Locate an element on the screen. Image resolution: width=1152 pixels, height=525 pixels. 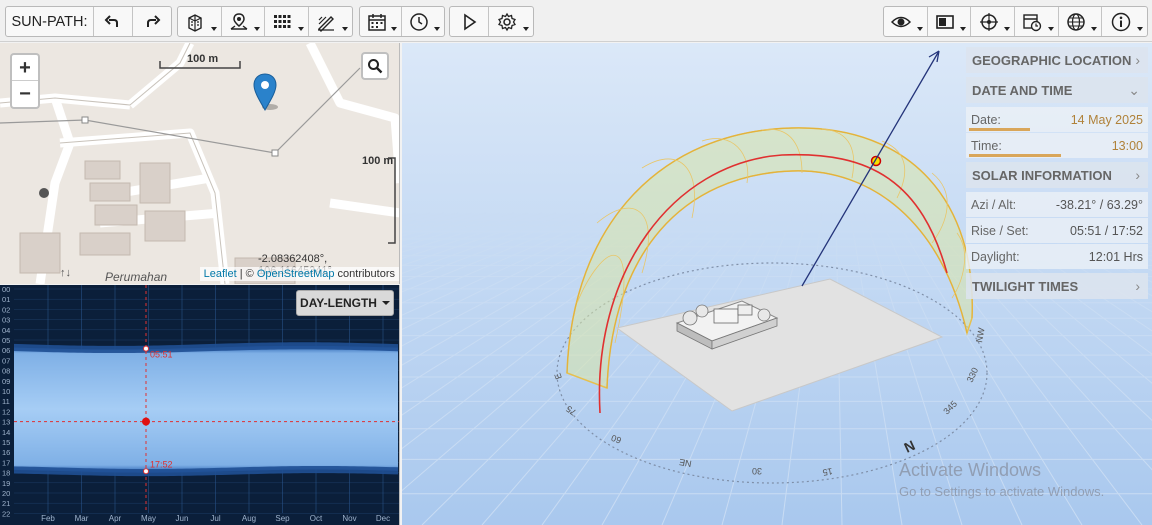
hour-tick-label: 08 is located at coordinates (6, 371).